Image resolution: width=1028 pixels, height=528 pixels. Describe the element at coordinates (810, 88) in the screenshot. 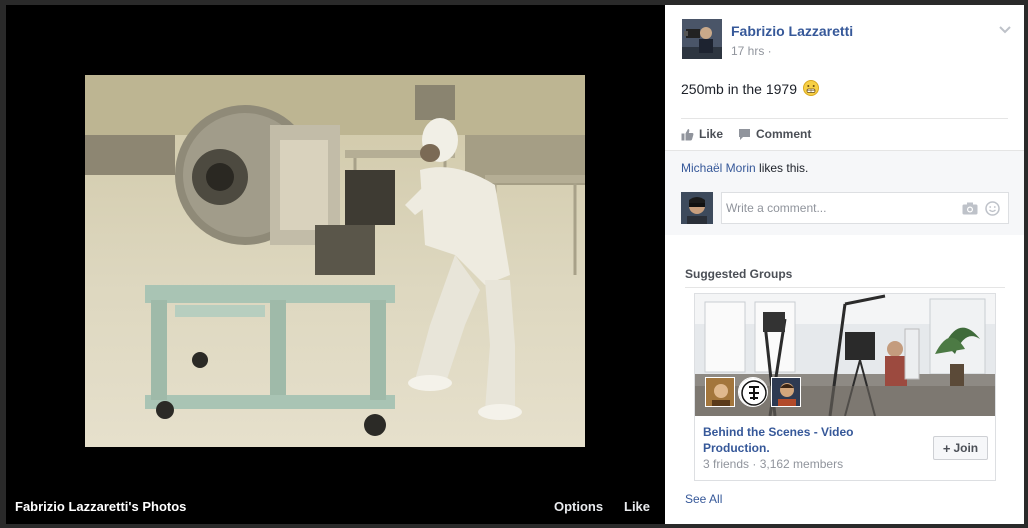

I see `grimace-emoji-icon` at that location.